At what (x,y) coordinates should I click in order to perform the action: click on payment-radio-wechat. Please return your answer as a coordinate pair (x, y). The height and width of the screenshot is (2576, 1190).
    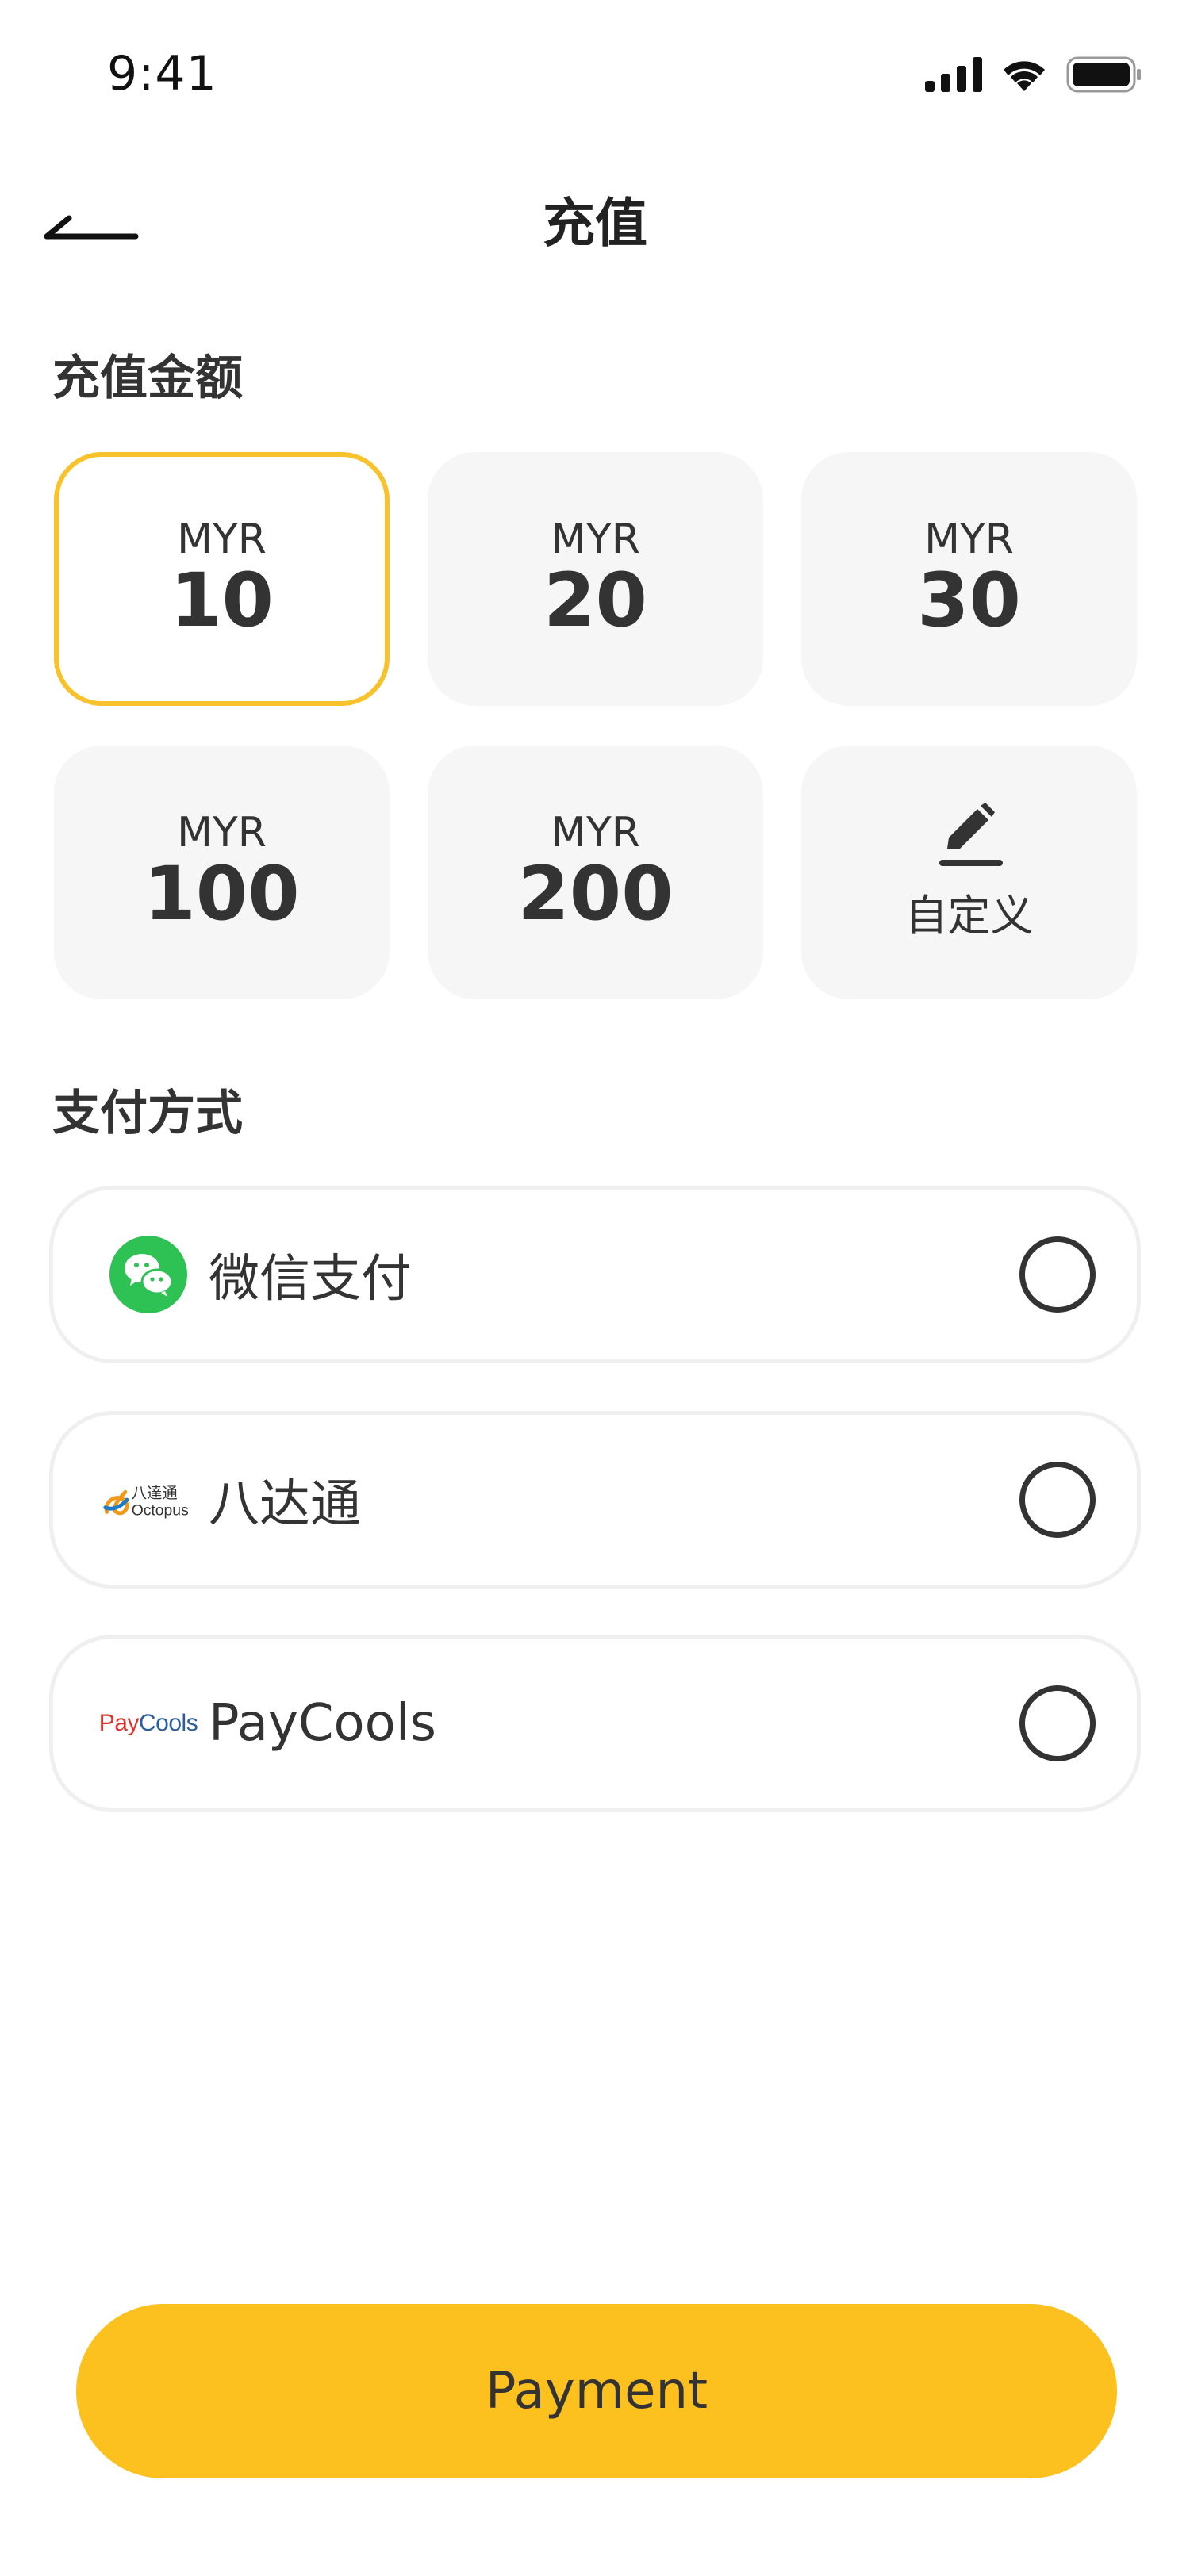
    Looking at the image, I should click on (1057, 1274).